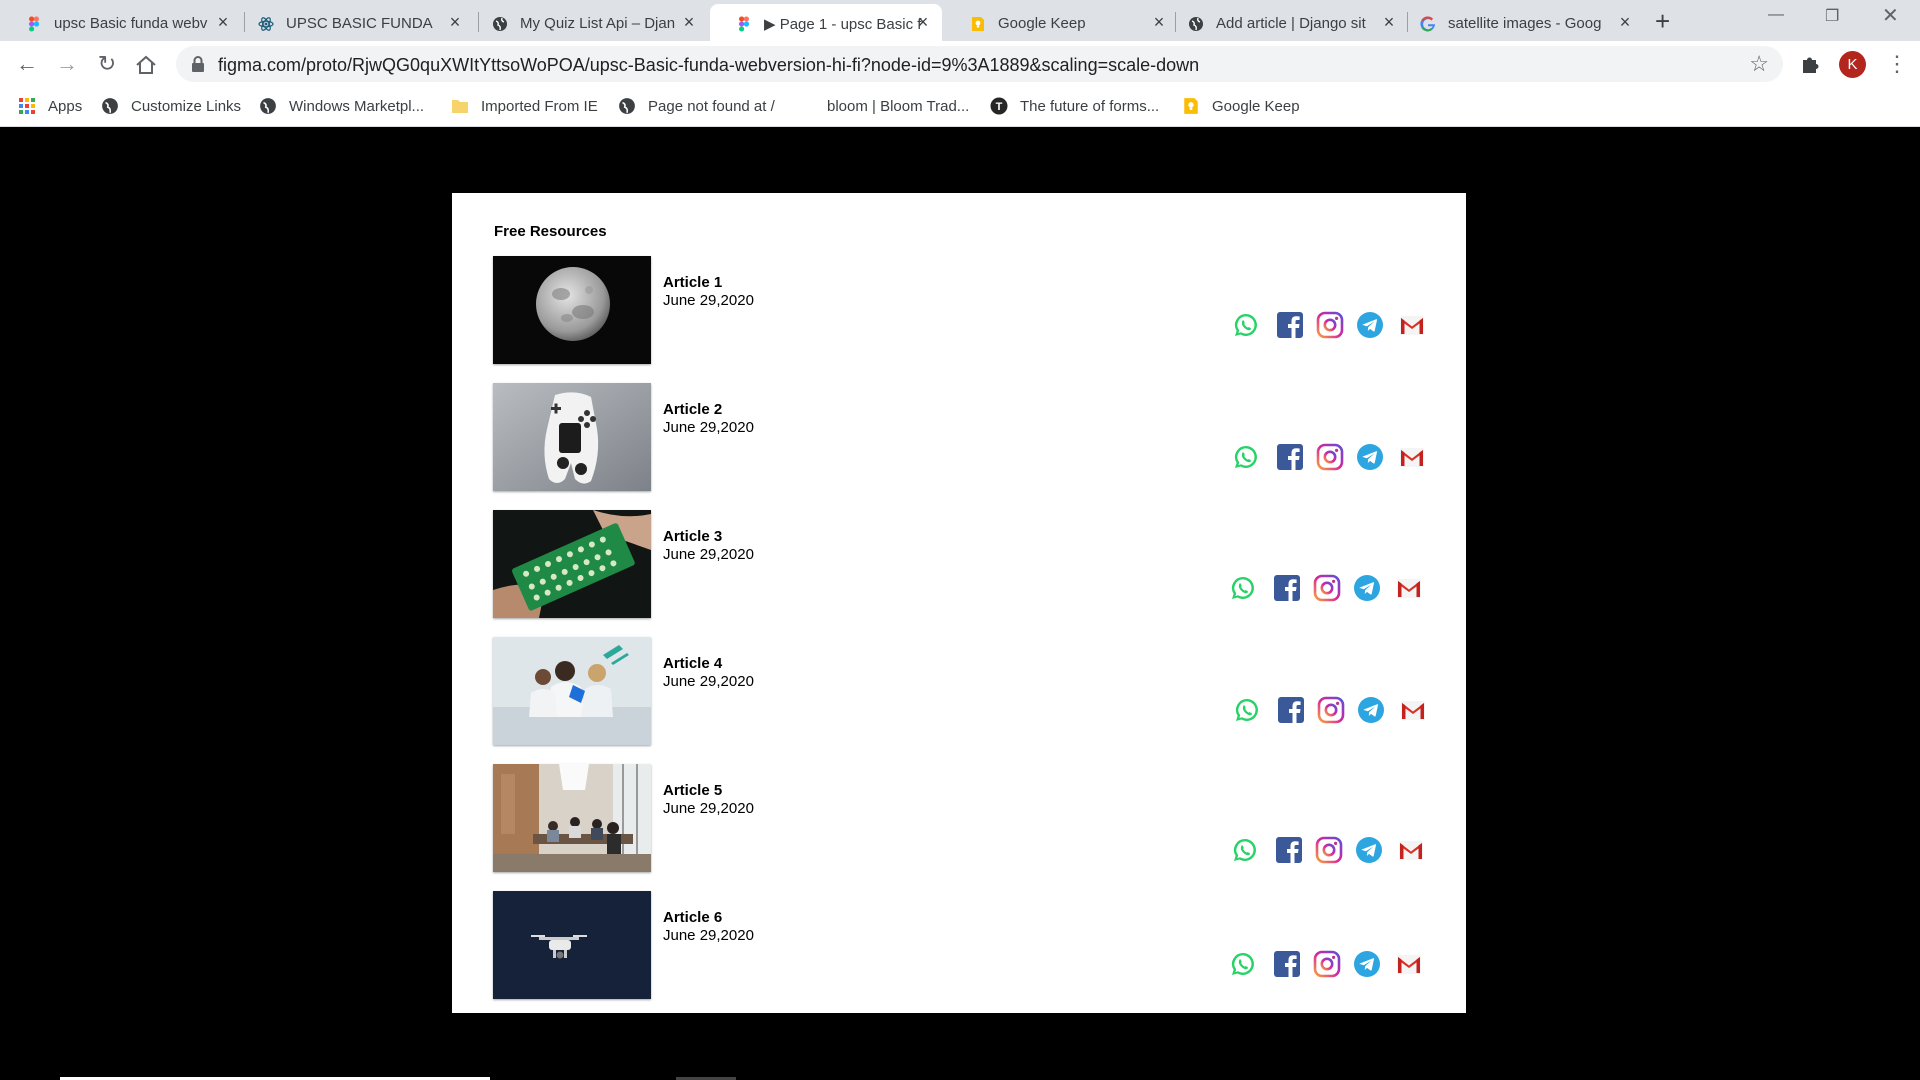 The width and height of the screenshot is (1920, 1080). Describe the element at coordinates (826, 22) in the screenshot. I see `tab-4-active: ▶ Page 1 - upsc Basic f ×` at that location.